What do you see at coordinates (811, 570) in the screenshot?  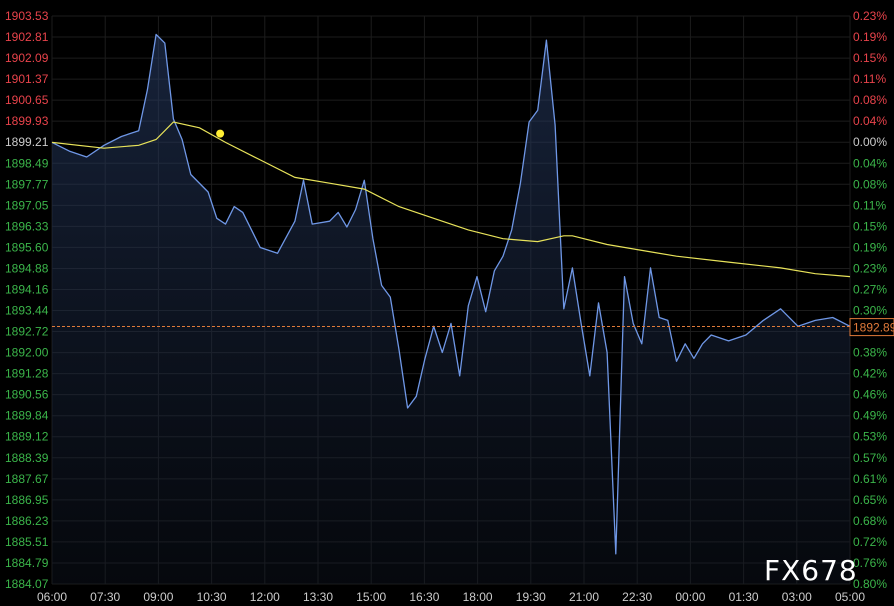 I see `watermark: FX678` at bounding box center [811, 570].